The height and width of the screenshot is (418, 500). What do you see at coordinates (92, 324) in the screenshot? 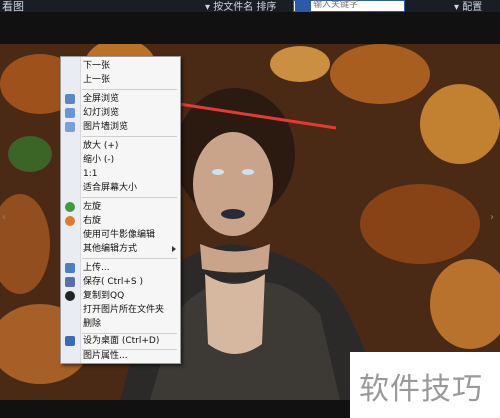
I see `menu-item-label: 删除` at bounding box center [92, 324].